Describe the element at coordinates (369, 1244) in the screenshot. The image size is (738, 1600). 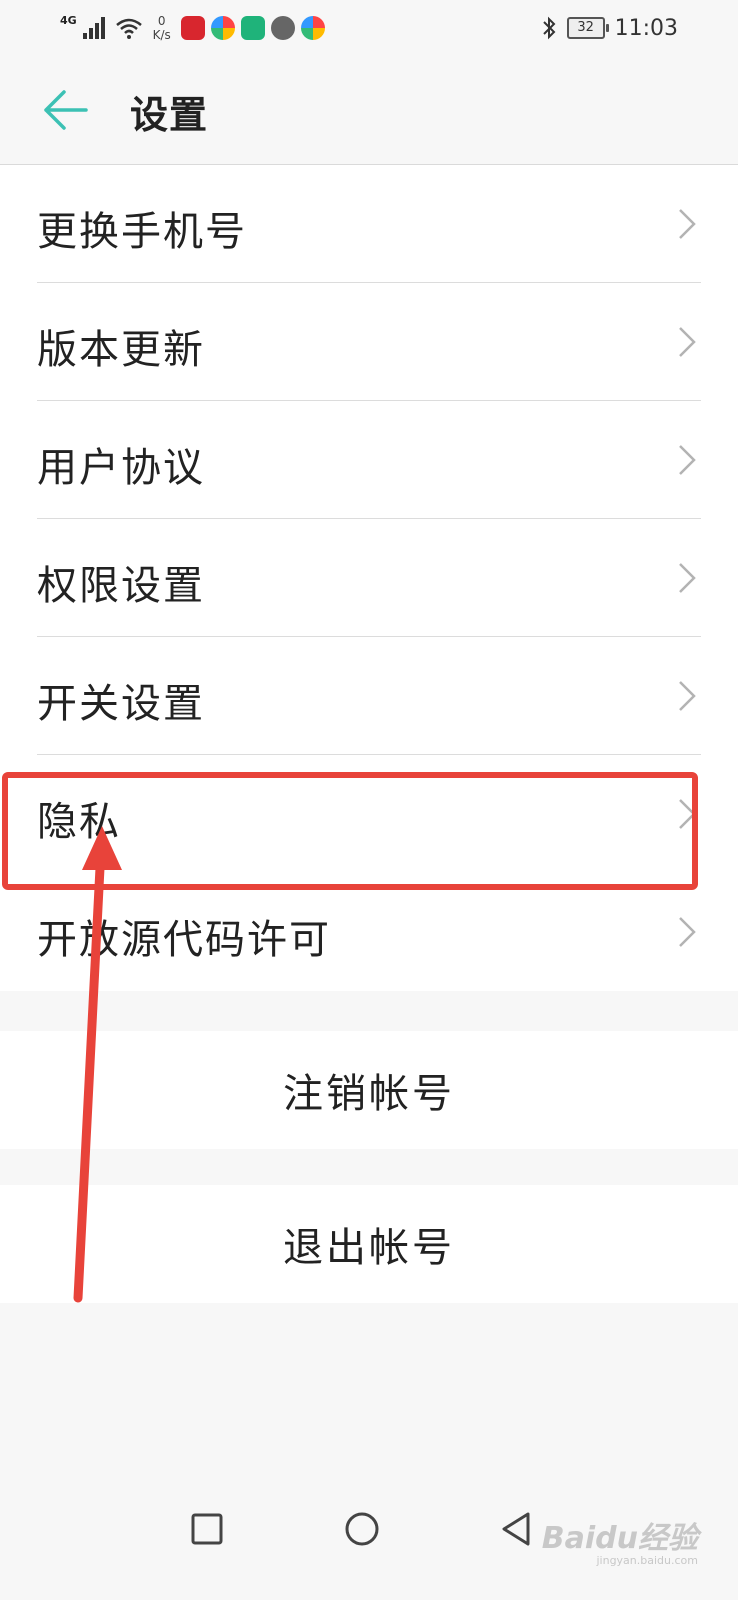
I see `logout-button: 退出帐号` at that location.